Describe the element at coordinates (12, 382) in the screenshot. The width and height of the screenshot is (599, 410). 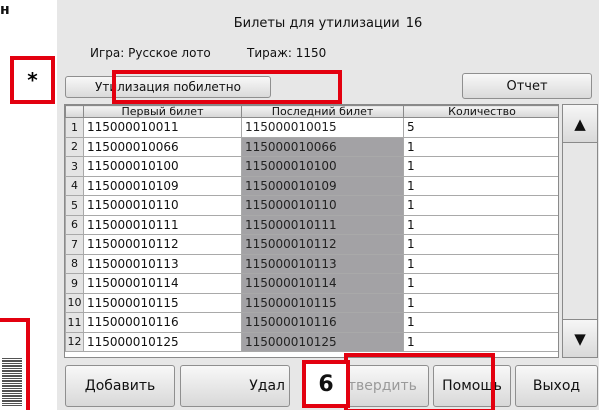
I see `barcode-image` at that location.